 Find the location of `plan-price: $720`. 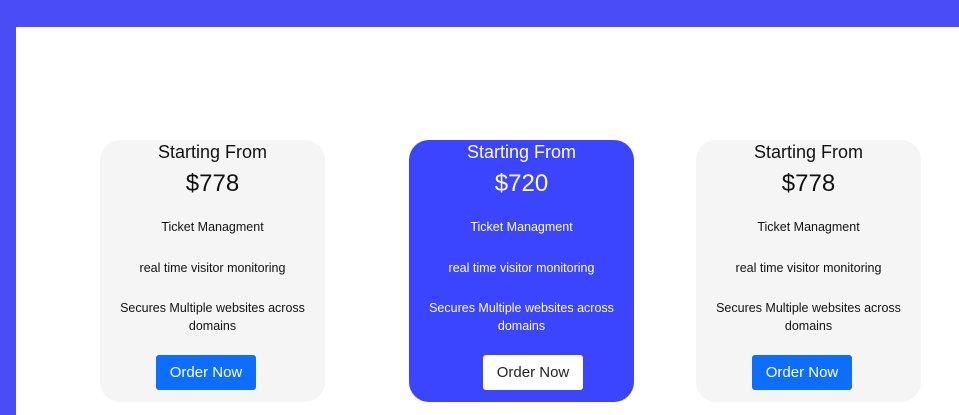

plan-price: $720 is located at coordinates (521, 183).